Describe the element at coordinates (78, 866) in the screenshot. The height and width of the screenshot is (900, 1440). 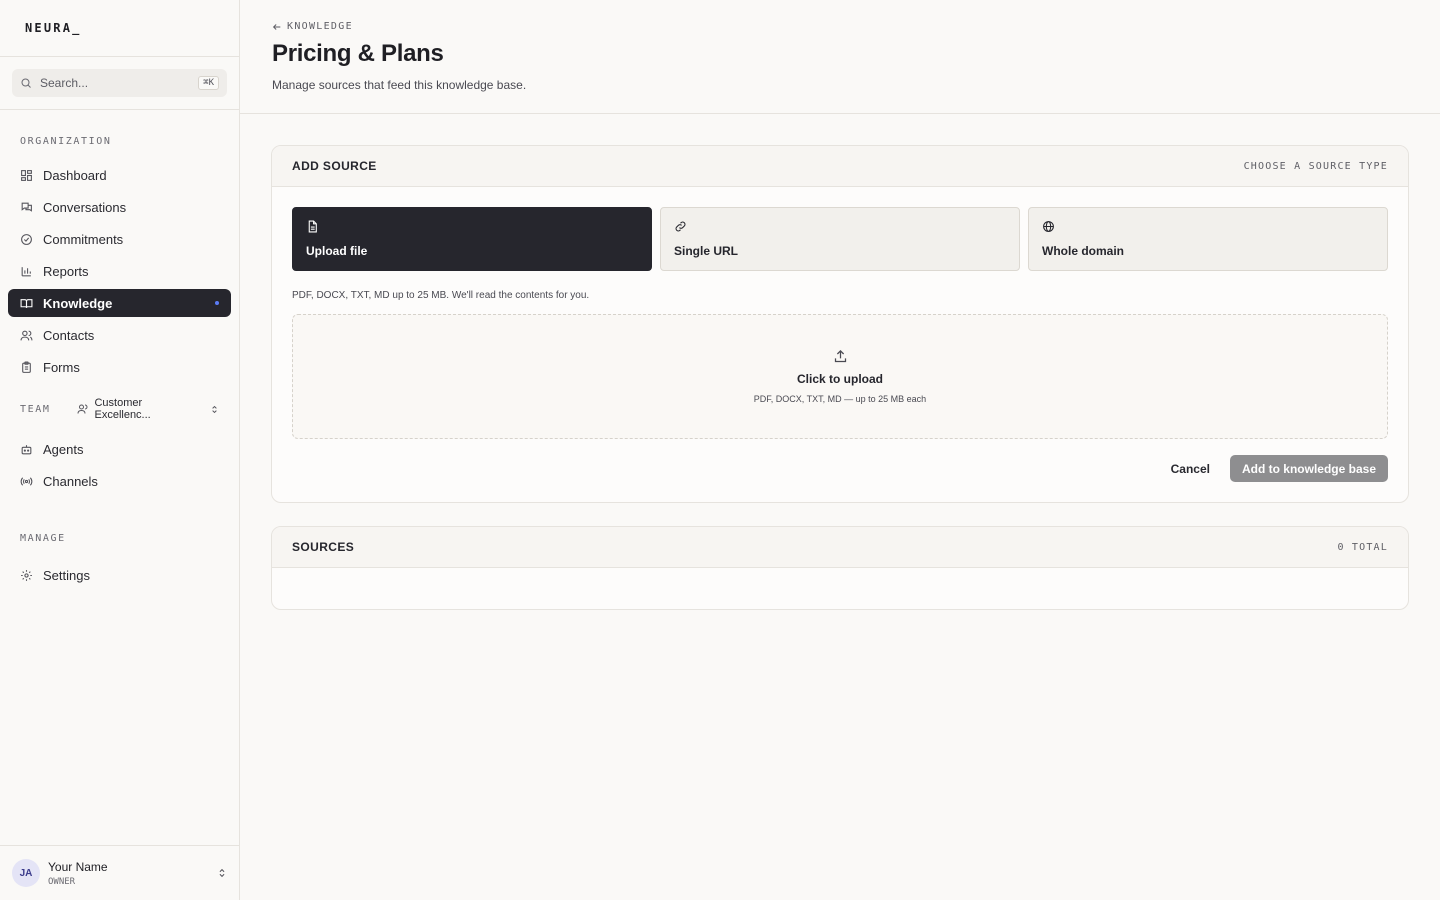
I see `user-name: Your Name` at that location.